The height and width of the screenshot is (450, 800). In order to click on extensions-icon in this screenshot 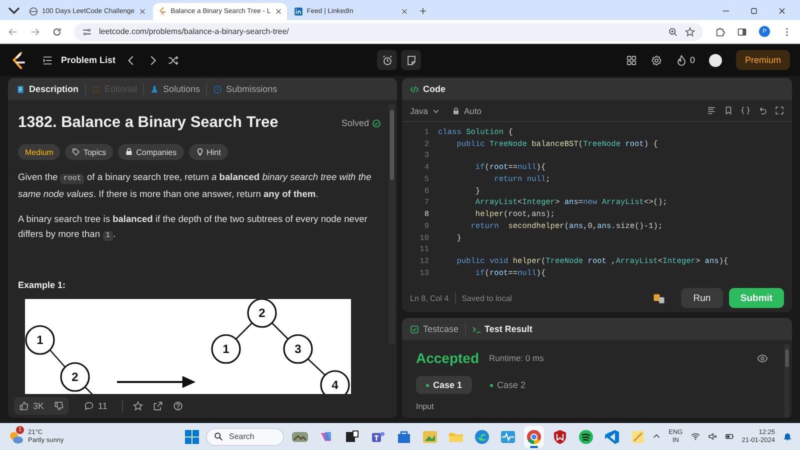, I will do `click(720, 31)`.